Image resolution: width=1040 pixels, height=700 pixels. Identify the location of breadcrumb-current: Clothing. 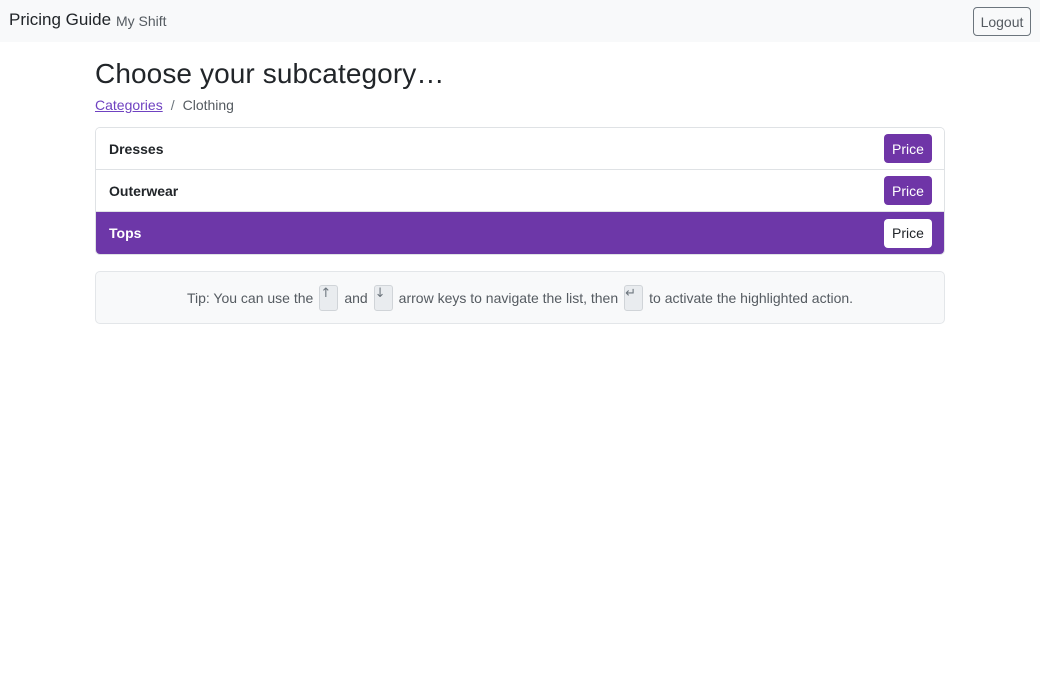
(208, 105).